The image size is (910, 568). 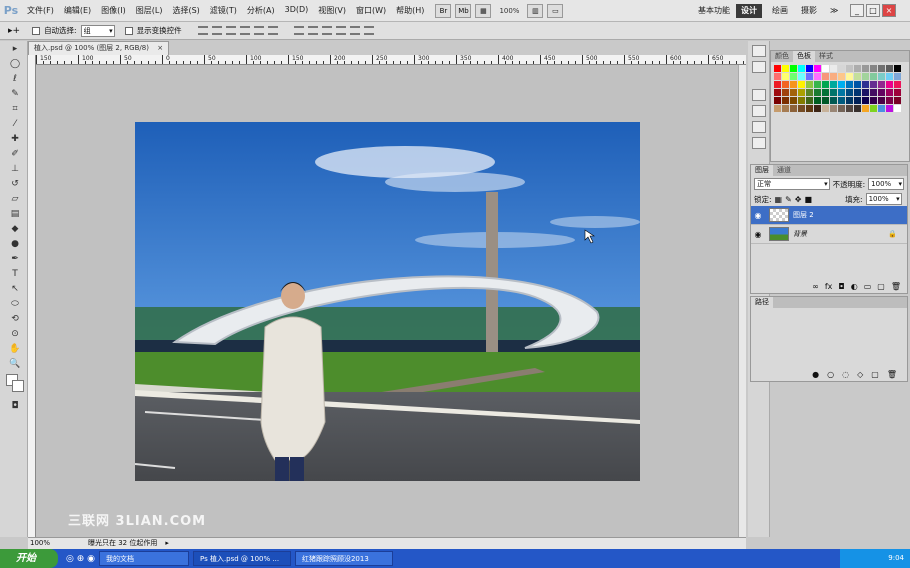 What do you see at coordinates (40, 10) in the screenshot?
I see `menu-item: 文件(F)` at bounding box center [40, 10].